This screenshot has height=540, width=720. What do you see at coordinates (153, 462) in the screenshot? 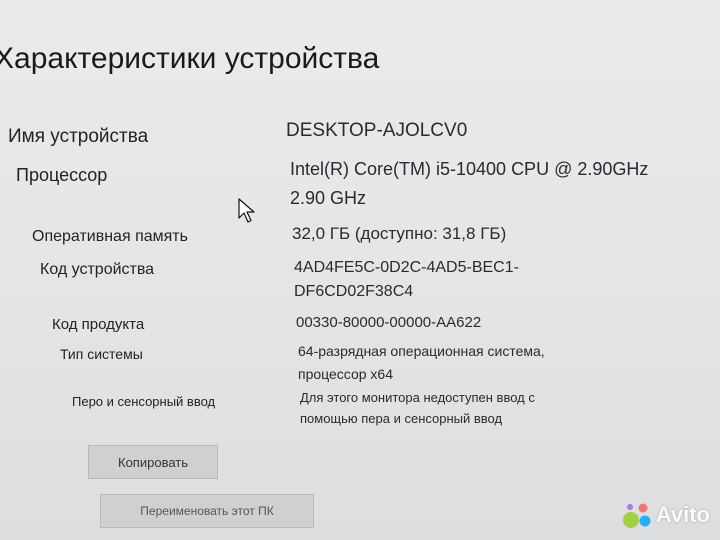
I see `copy-button: Копировать` at bounding box center [153, 462].